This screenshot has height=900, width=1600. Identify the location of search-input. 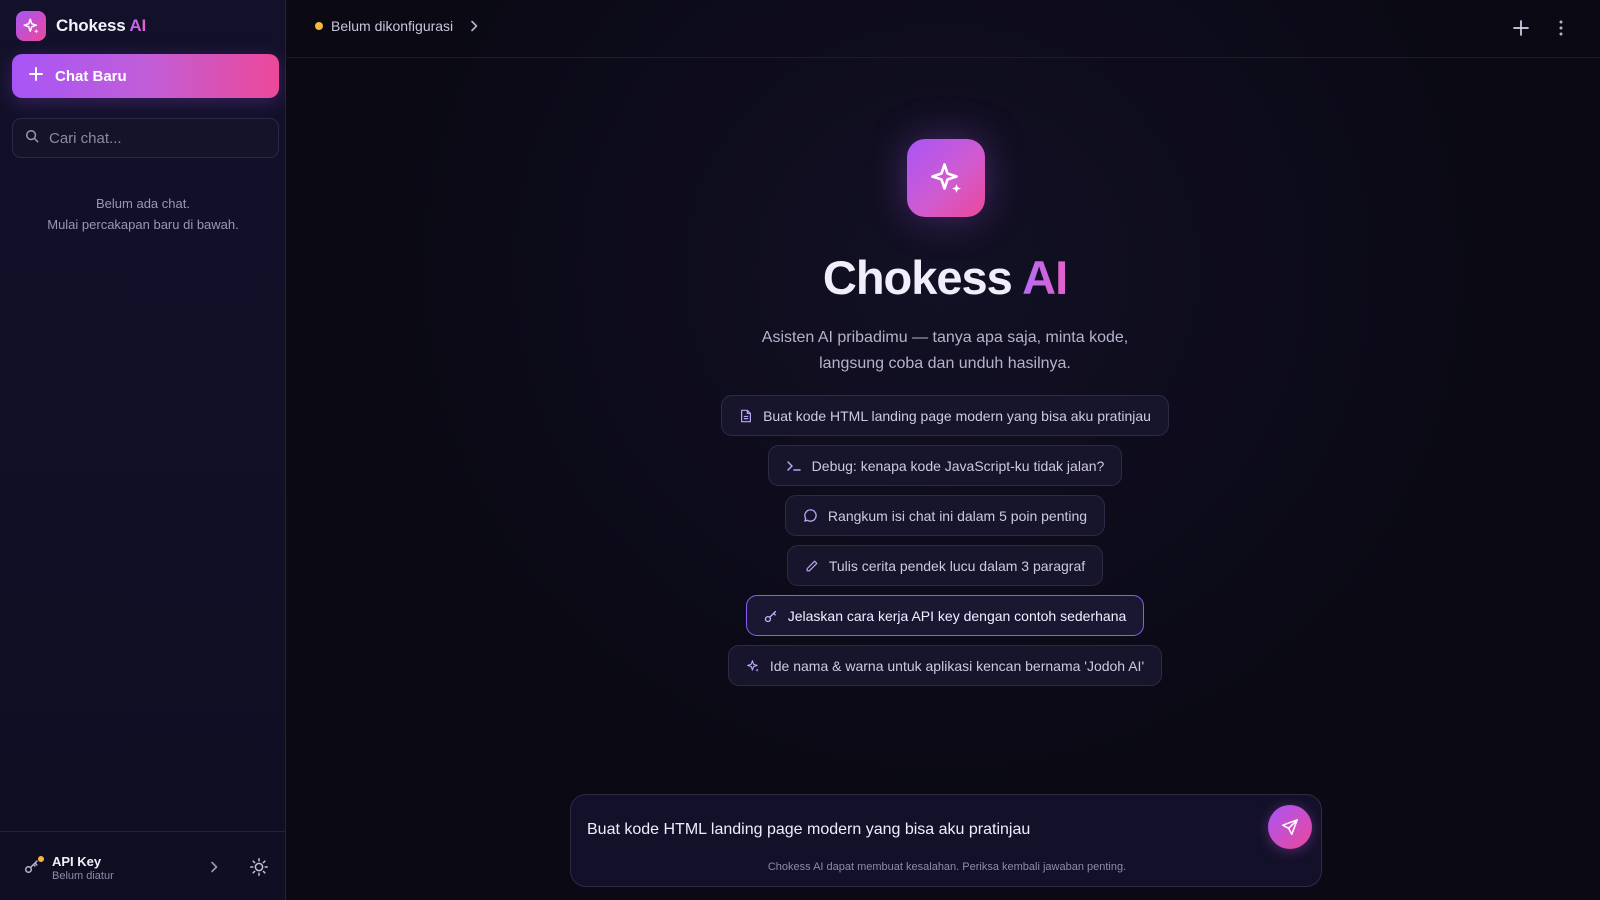
(159, 138).